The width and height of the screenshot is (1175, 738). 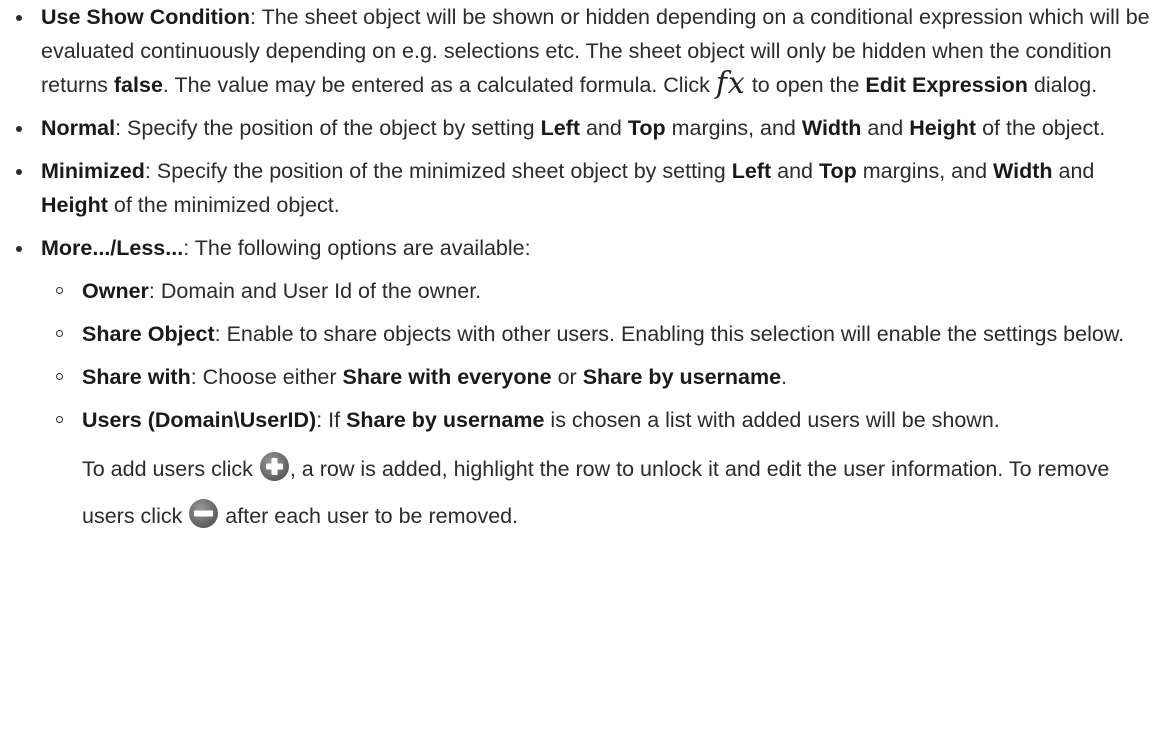 I want to click on desc-text: To add users click, so click(x=170, y=469).